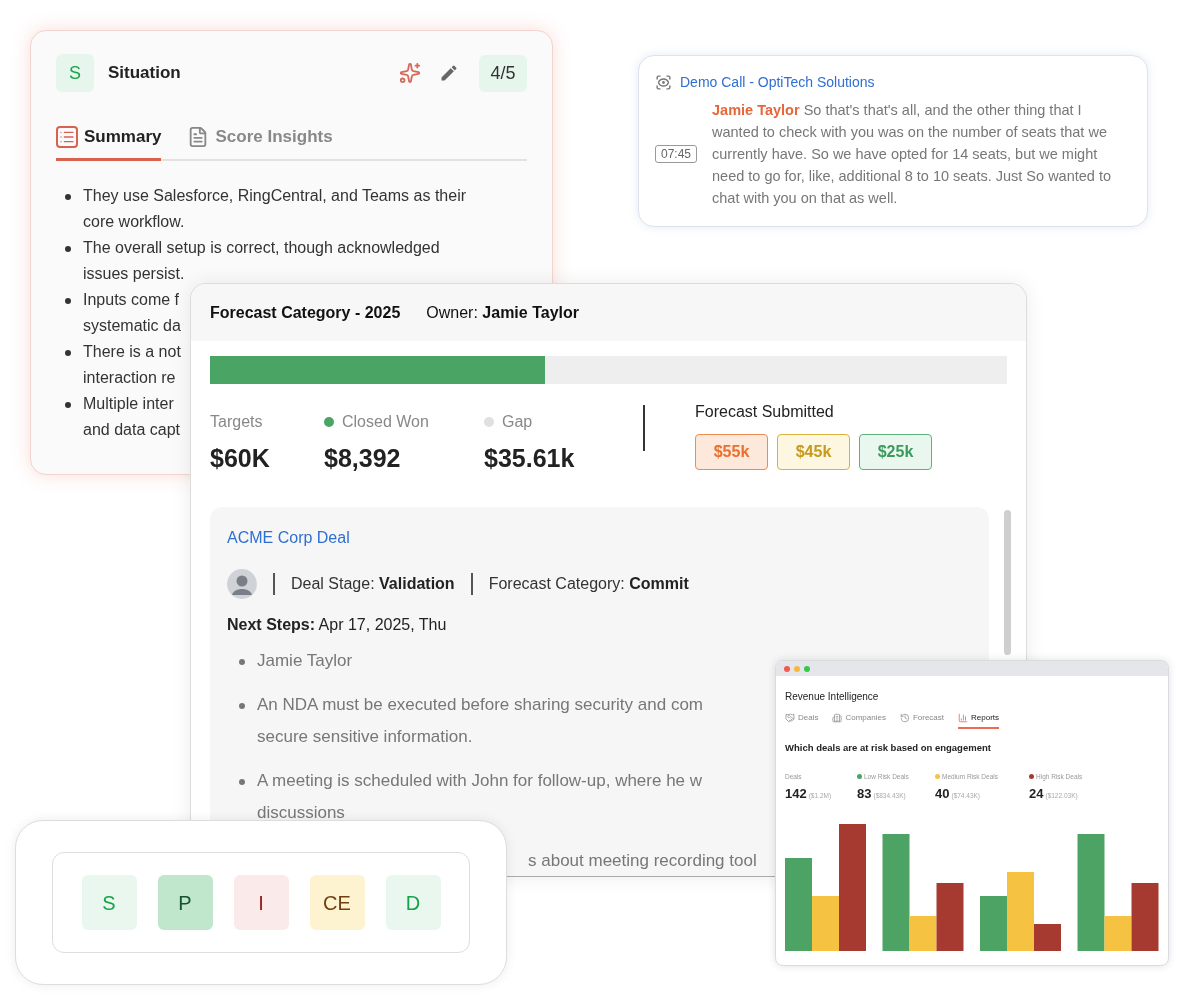 The image size is (1200, 1000). Describe the element at coordinates (942, 793) in the screenshot. I see `stat-value: 40` at that location.